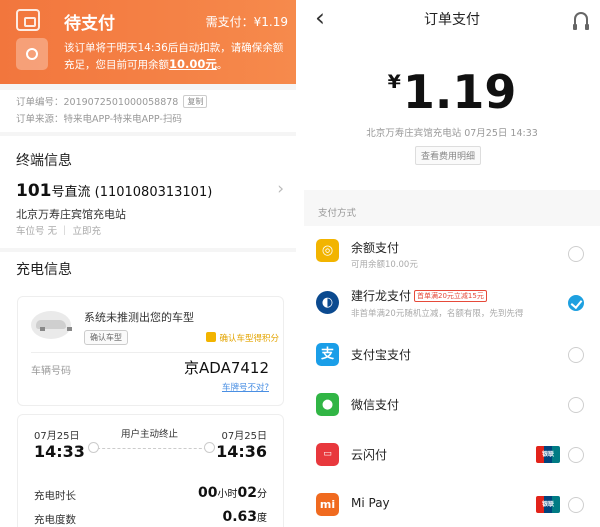 Image resolution: width=600 pixels, height=527 pixels. Describe the element at coordinates (55, 496) in the screenshot. I see `duration-label: 充电时长` at that location.